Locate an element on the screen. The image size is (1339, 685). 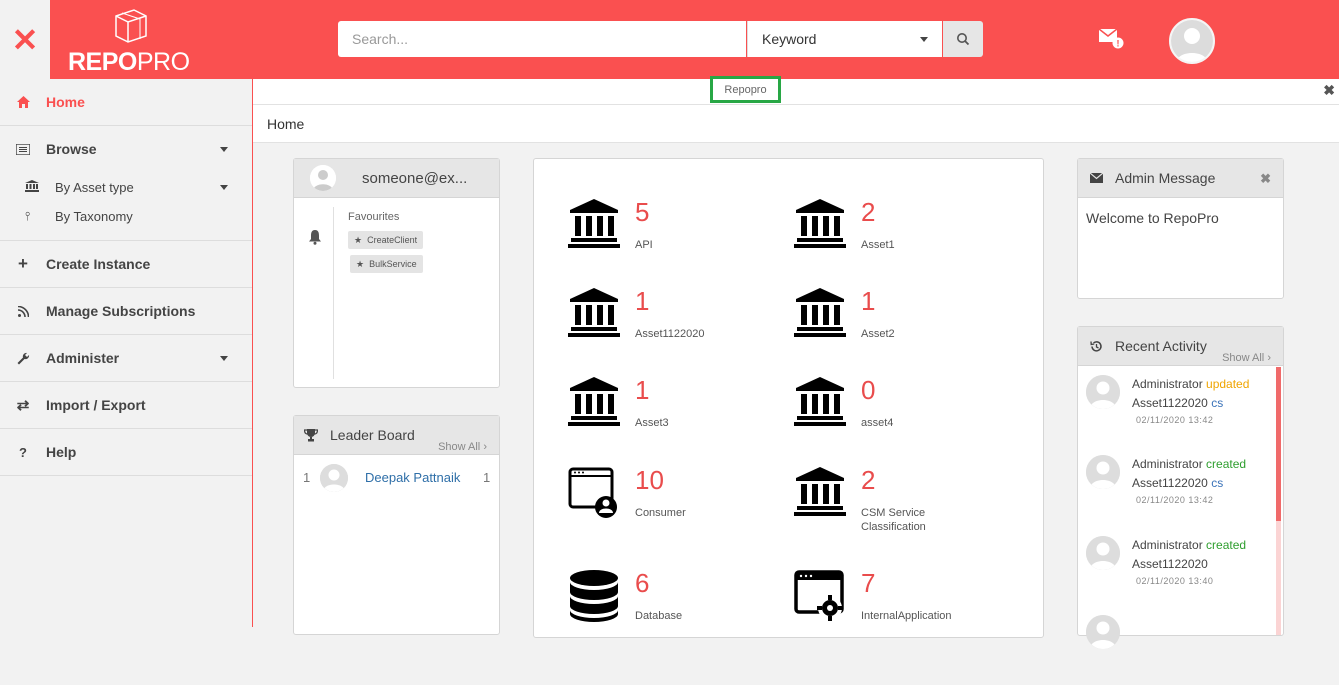
search-button is located at coordinates (963, 39).